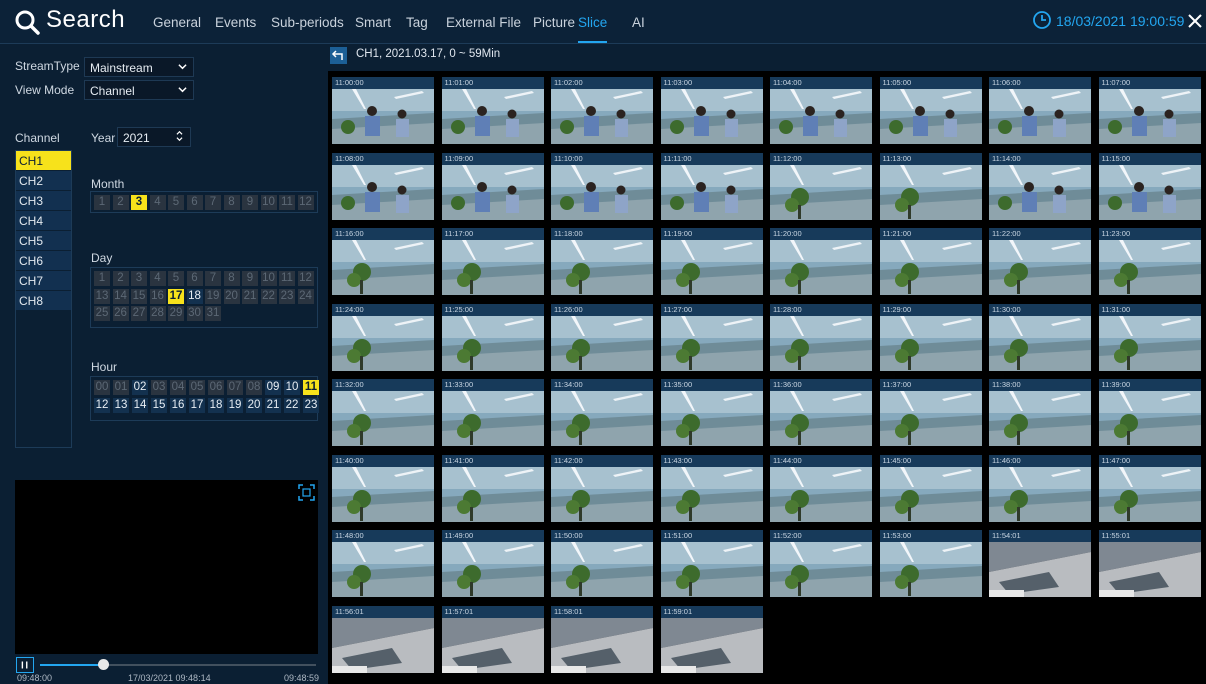 The image size is (1206, 684). I want to click on hour-cell: 16, so click(178, 405).